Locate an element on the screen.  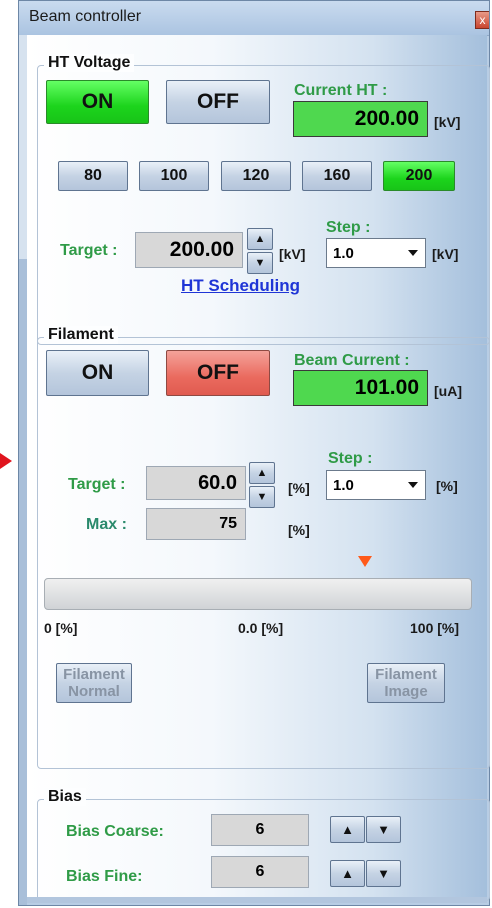
current-ht-label: Current HT : is located at coordinates (341, 90).